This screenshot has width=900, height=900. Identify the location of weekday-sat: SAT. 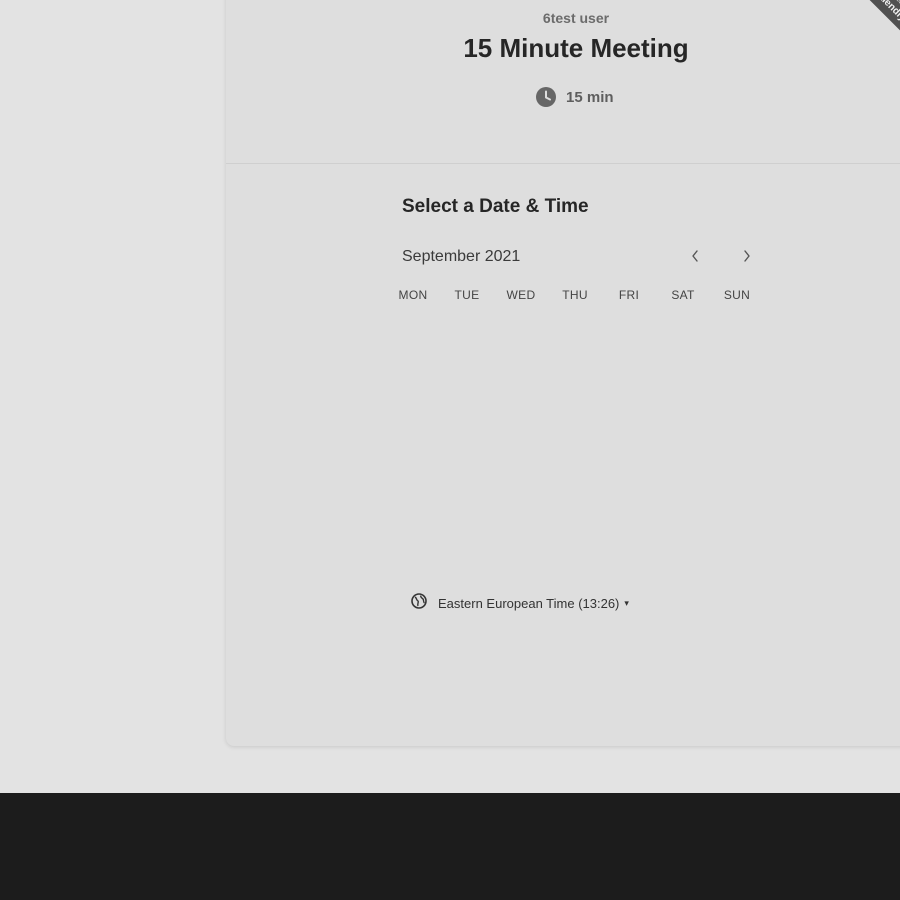
(683, 295).